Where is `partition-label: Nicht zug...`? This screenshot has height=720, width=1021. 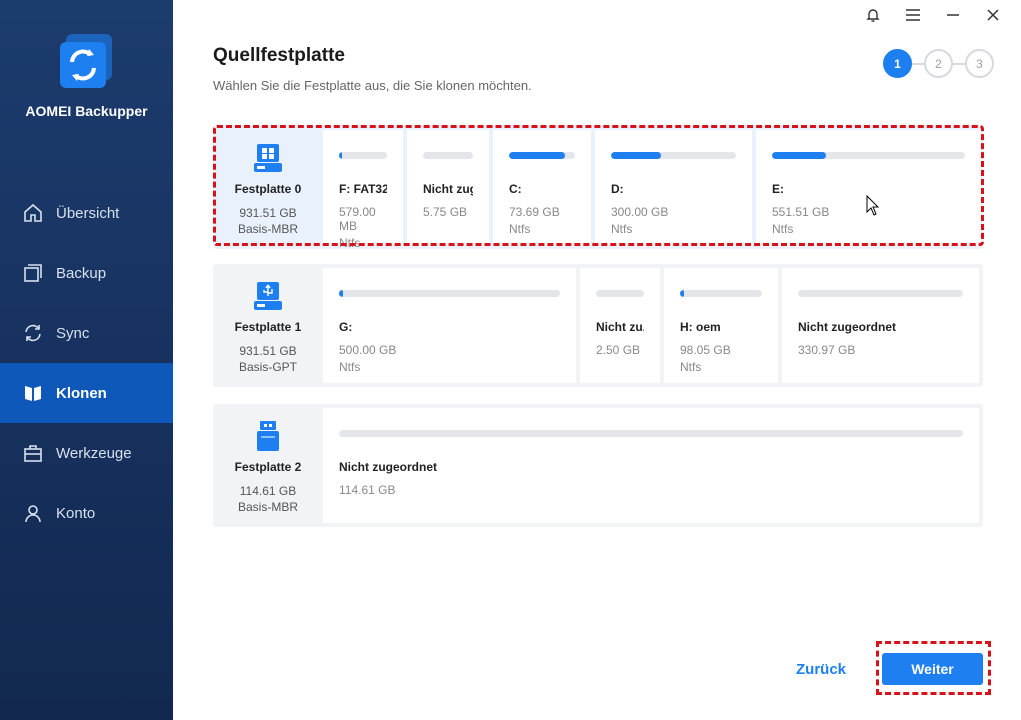
partition-label: Nicht zug... is located at coordinates (448, 189).